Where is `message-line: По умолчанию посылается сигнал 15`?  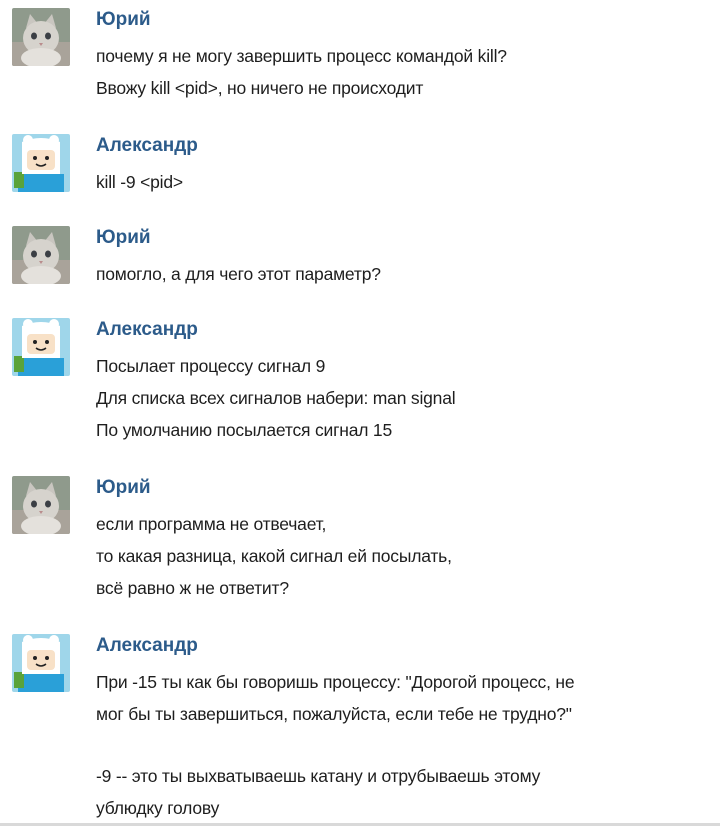 message-line: По умолчанию посылается сигнал 15 is located at coordinates (244, 430).